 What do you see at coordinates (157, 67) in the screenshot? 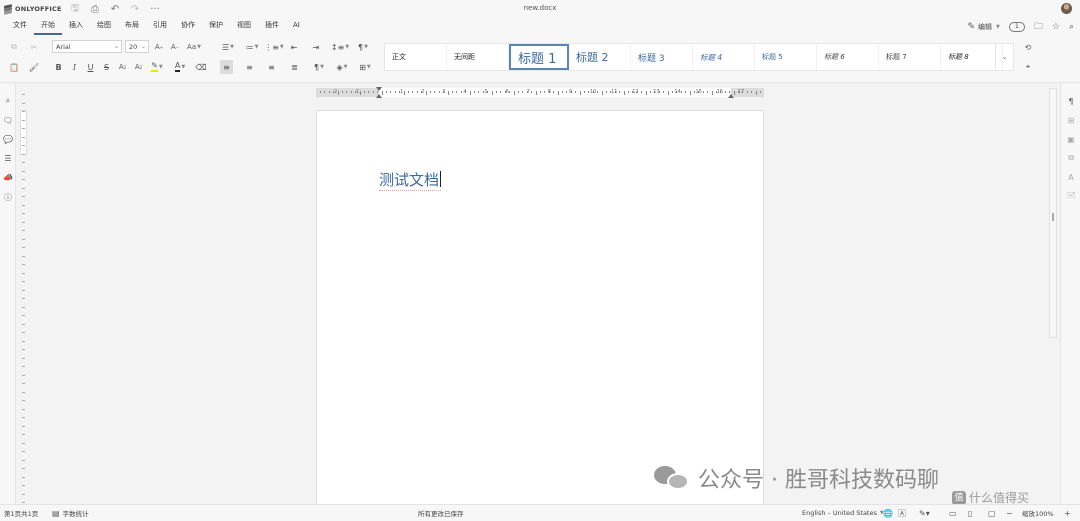
I see `highlight-color-icon: ✎ ▼` at bounding box center [157, 67].